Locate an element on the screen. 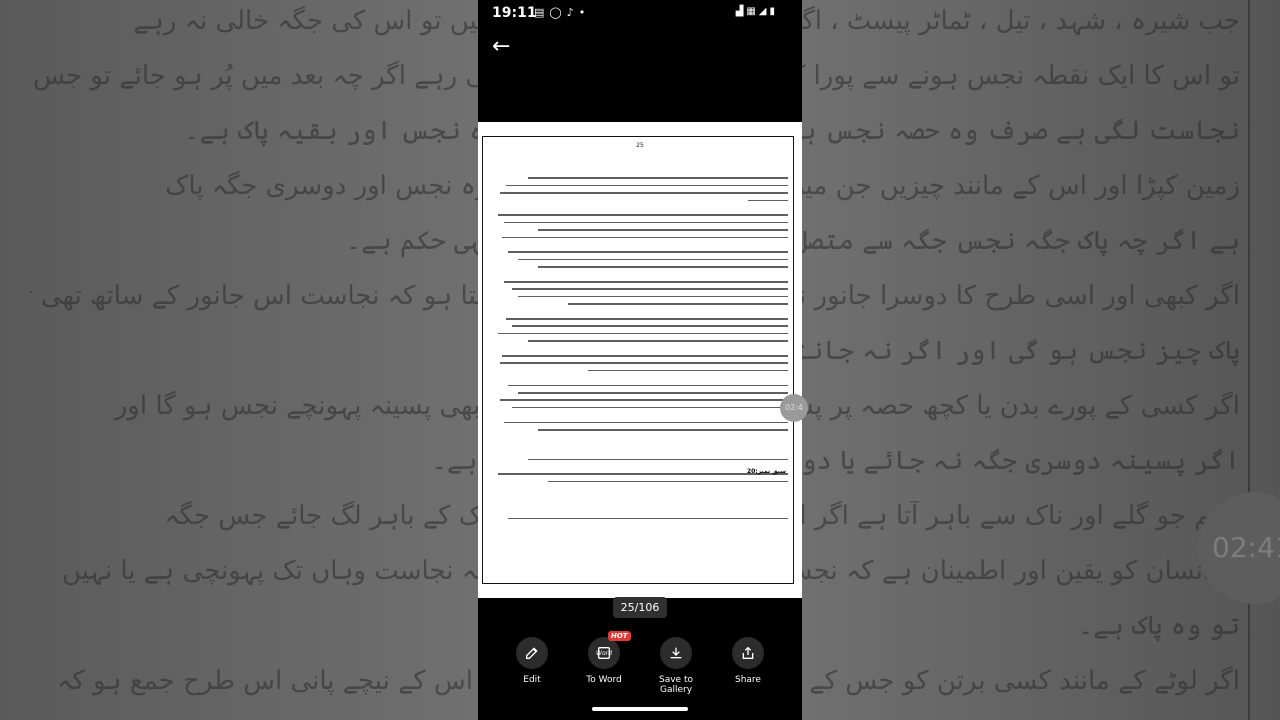 The height and width of the screenshot is (720, 1280). save-label: Save to Gallery is located at coordinates (676, 685).